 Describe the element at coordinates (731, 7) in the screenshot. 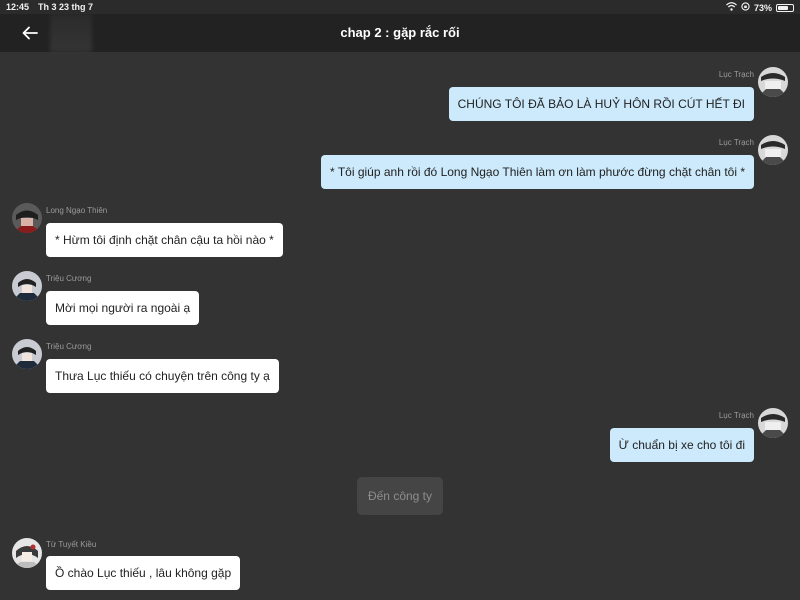

I see `wifi-icon` at that location.